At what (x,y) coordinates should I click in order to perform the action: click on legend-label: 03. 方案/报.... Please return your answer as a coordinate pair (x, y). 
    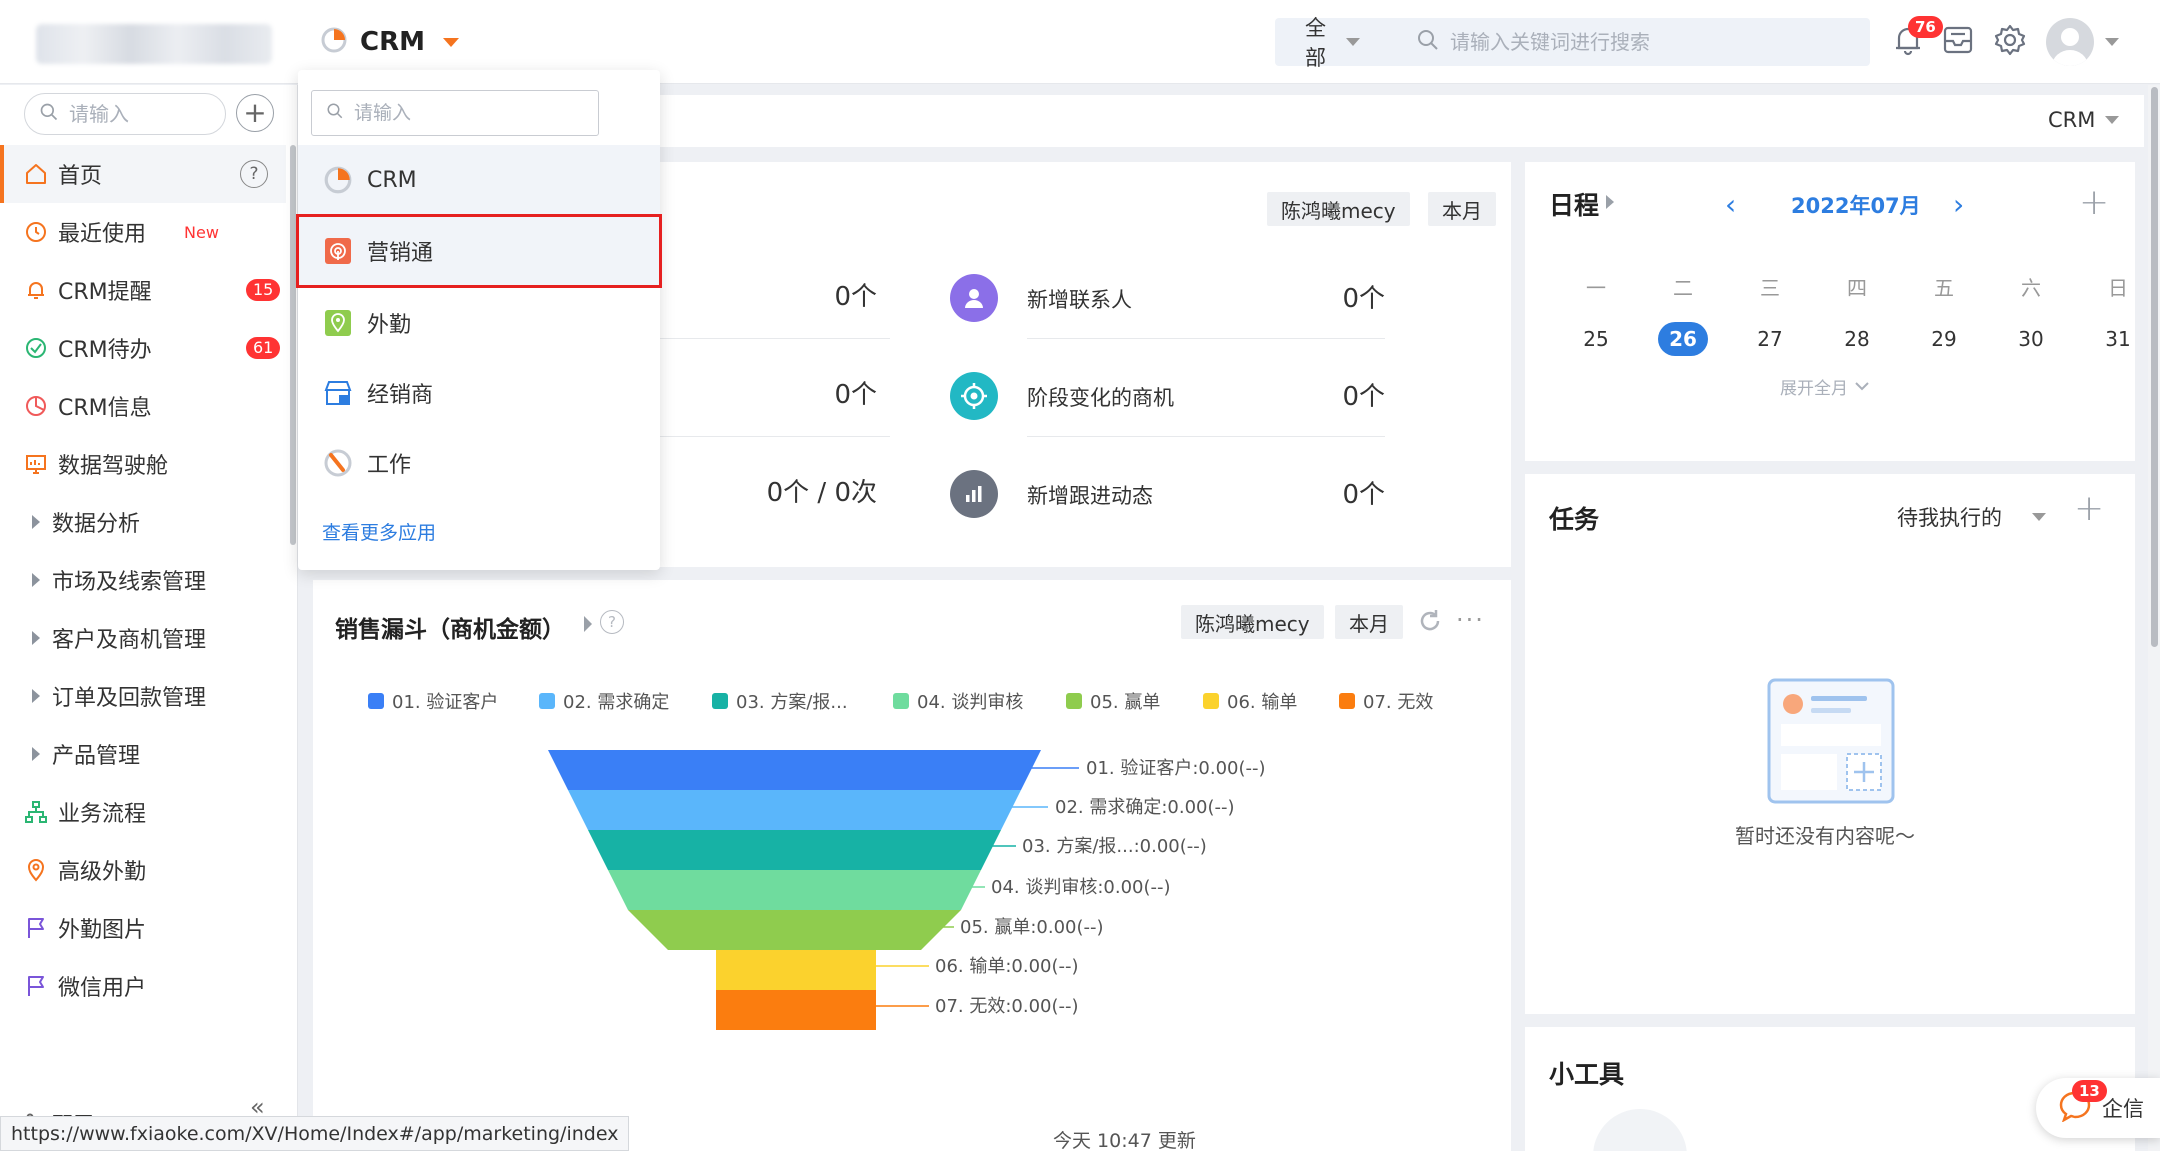
    Looking at the image, I should click on (792, 702).